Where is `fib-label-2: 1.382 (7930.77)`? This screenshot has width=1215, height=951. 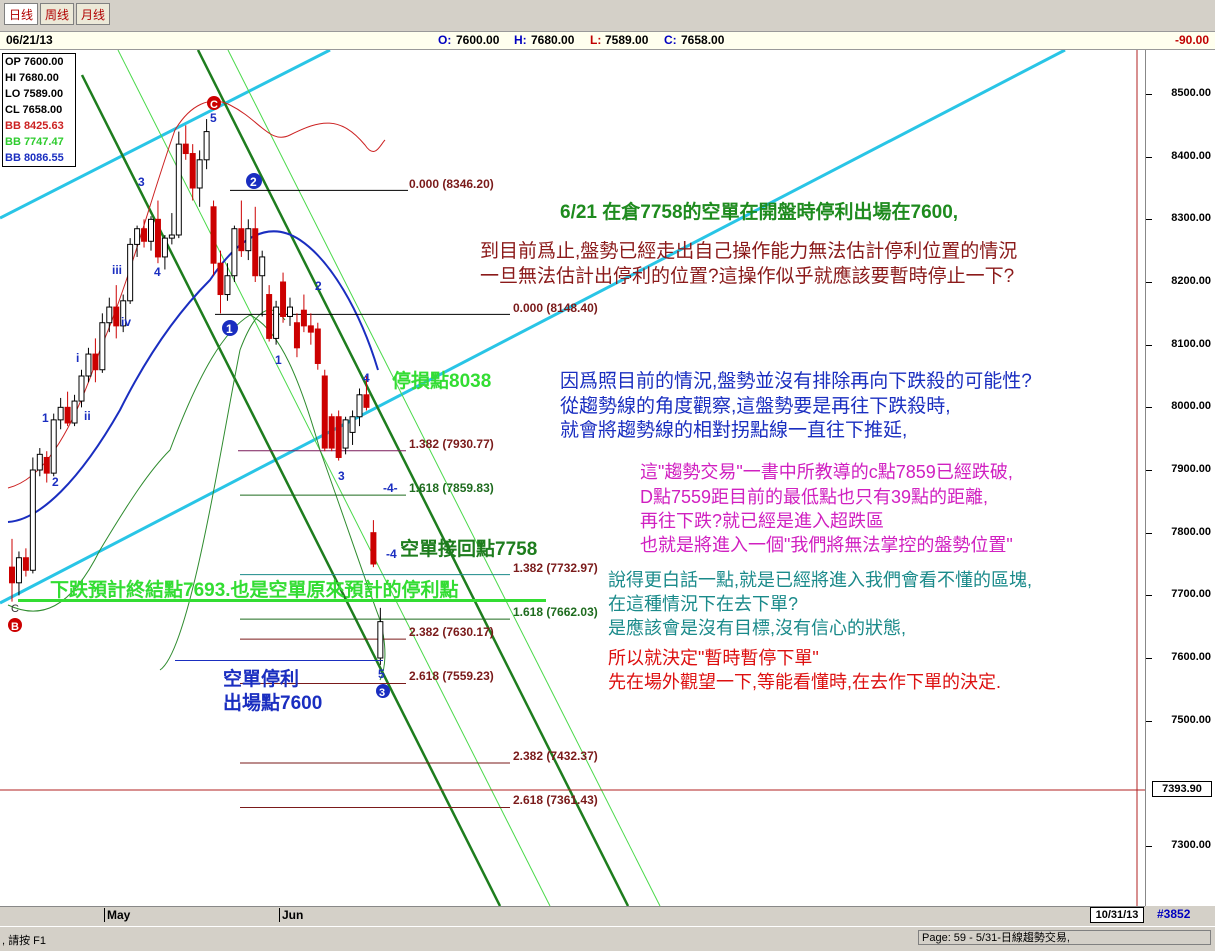 fib-label-2: 1.382 (7930.77) is located at coordinates (451, 444).